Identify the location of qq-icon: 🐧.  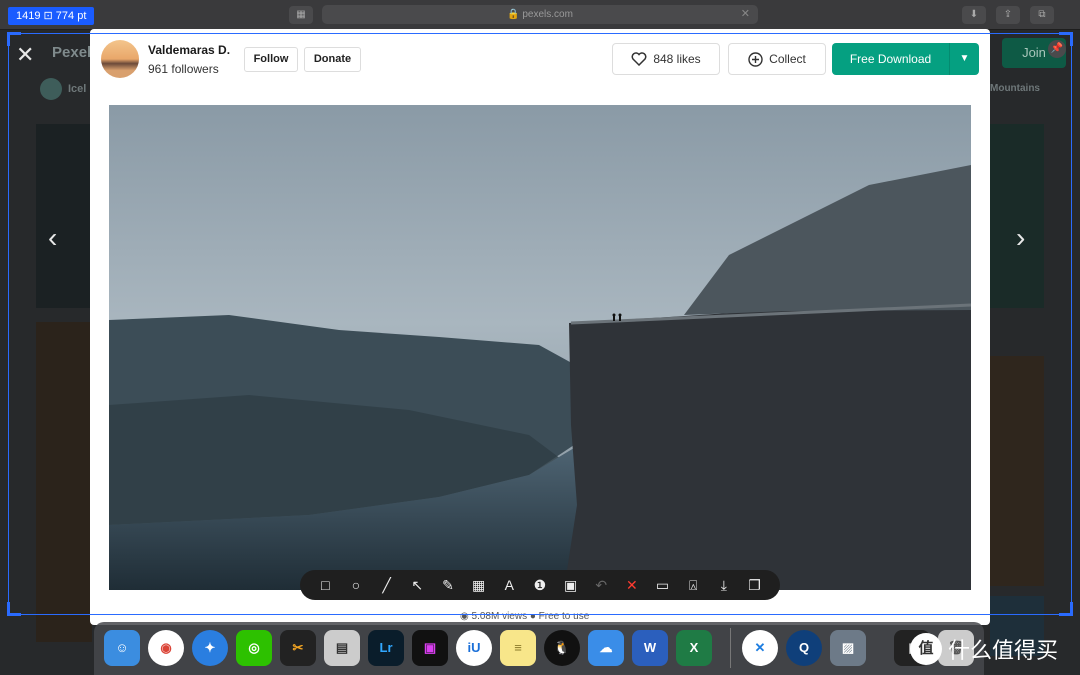
(562, 648).